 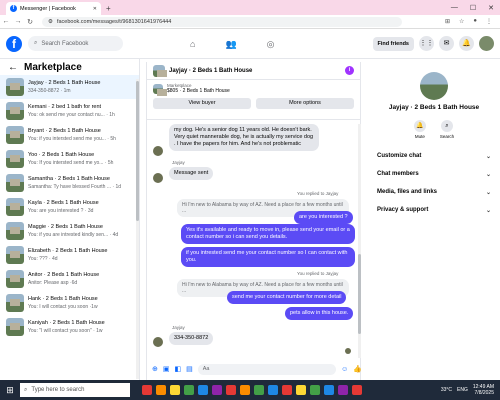 What do you see at coordinates (95, 9) in the screenshot?
I see `close-tab-icon: ✕` at bounding box center [95, 9].